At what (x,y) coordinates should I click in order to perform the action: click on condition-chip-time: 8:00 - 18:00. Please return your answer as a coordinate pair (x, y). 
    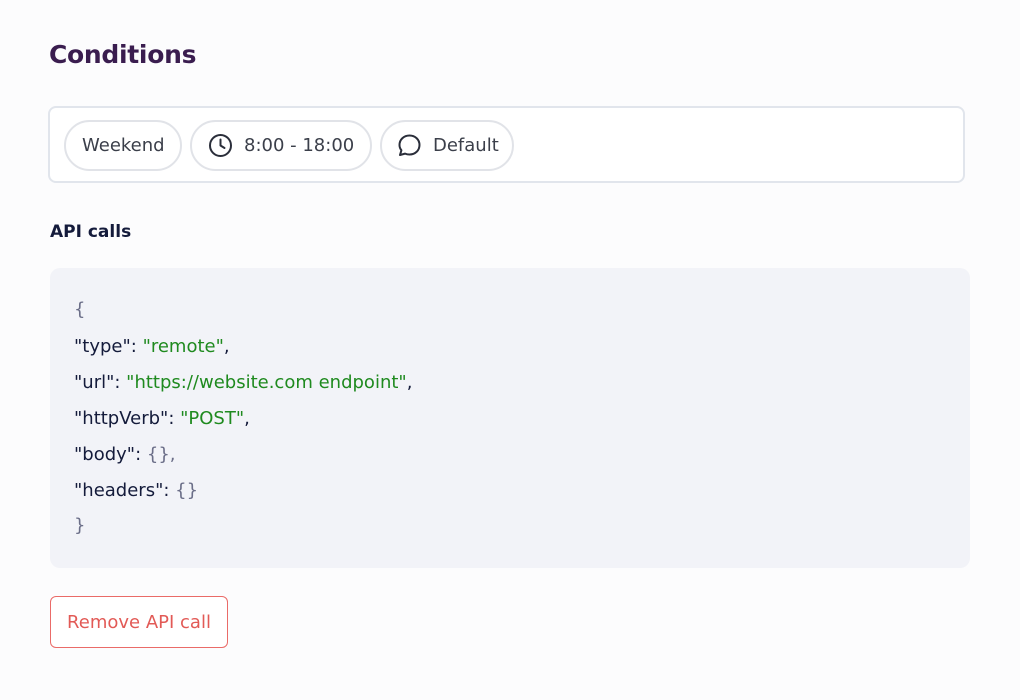
    Looking at the image, I should click on (281, 145).